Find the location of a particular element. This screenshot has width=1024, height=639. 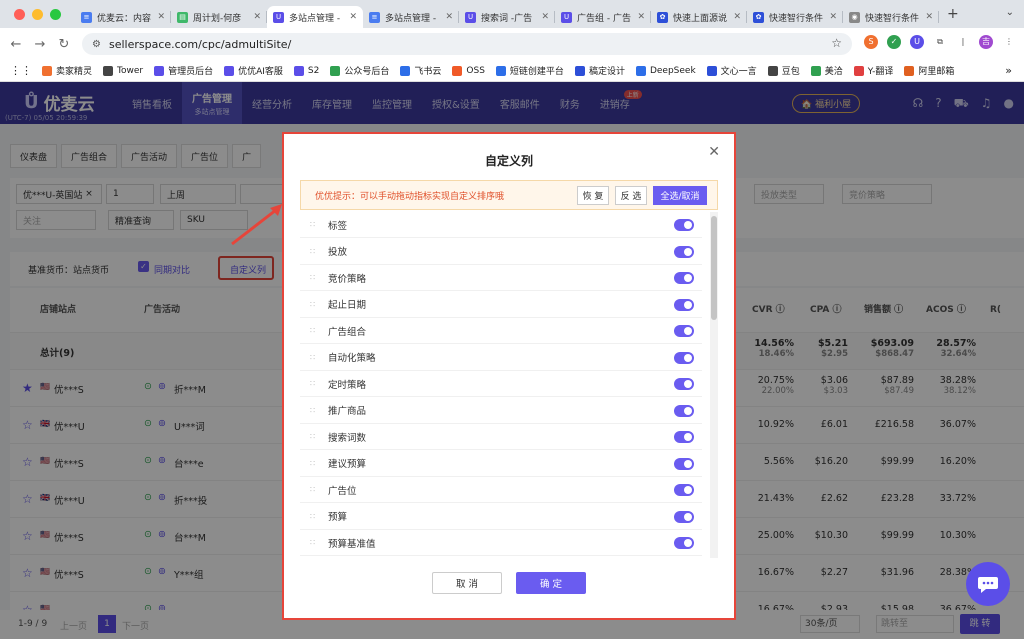

bookmark-item: 管理员后台 is located at coordinates (183, 70).